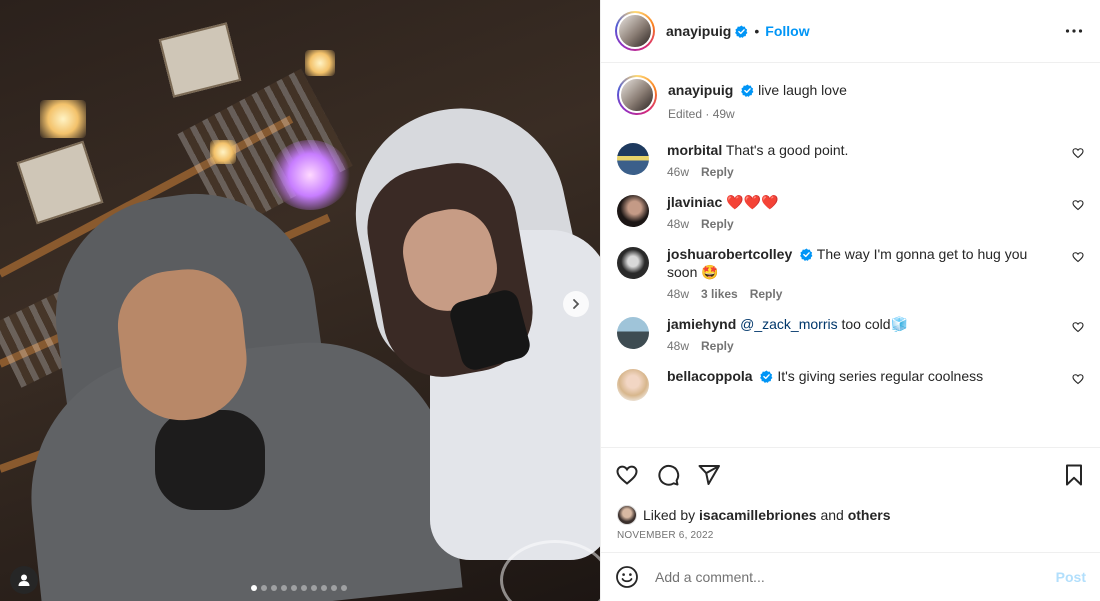 Image resolution: width=1100 pixels, height=601 pixels. What do you see at coordinates (787, 150) in the screenshot?
I see `comment-text: That's a good point.` at bounding box center [787, 150].